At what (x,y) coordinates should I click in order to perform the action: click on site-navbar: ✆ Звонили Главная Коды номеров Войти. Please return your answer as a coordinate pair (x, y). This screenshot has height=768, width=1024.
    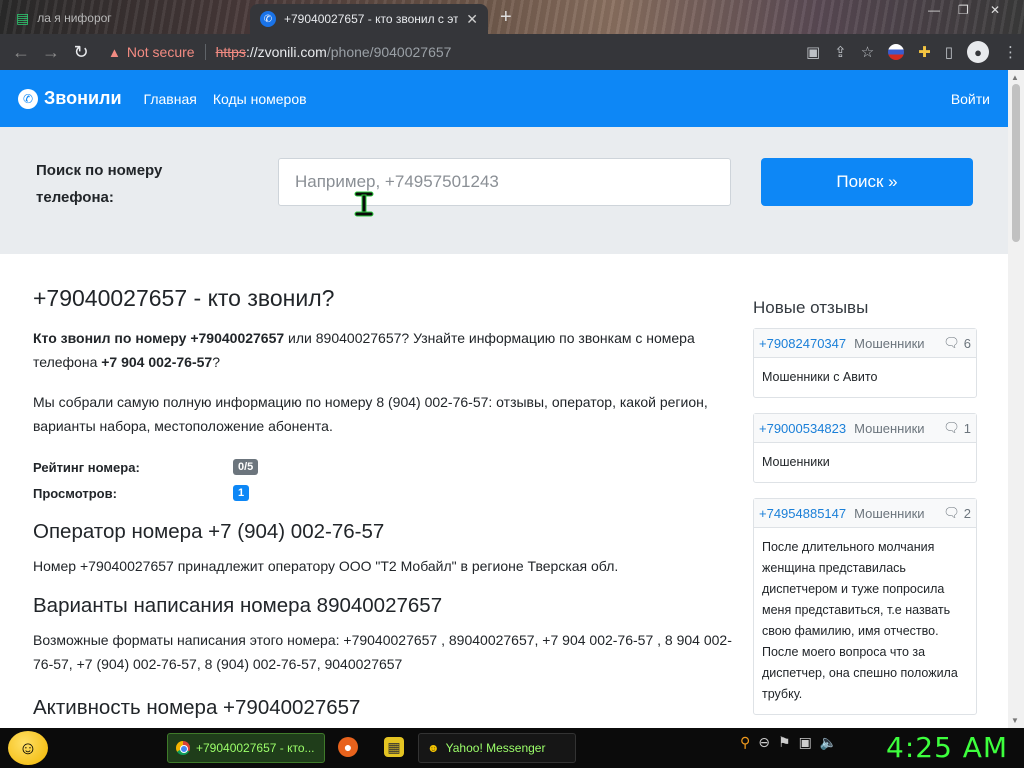
    Looking at the image, I should click on (504, 98).